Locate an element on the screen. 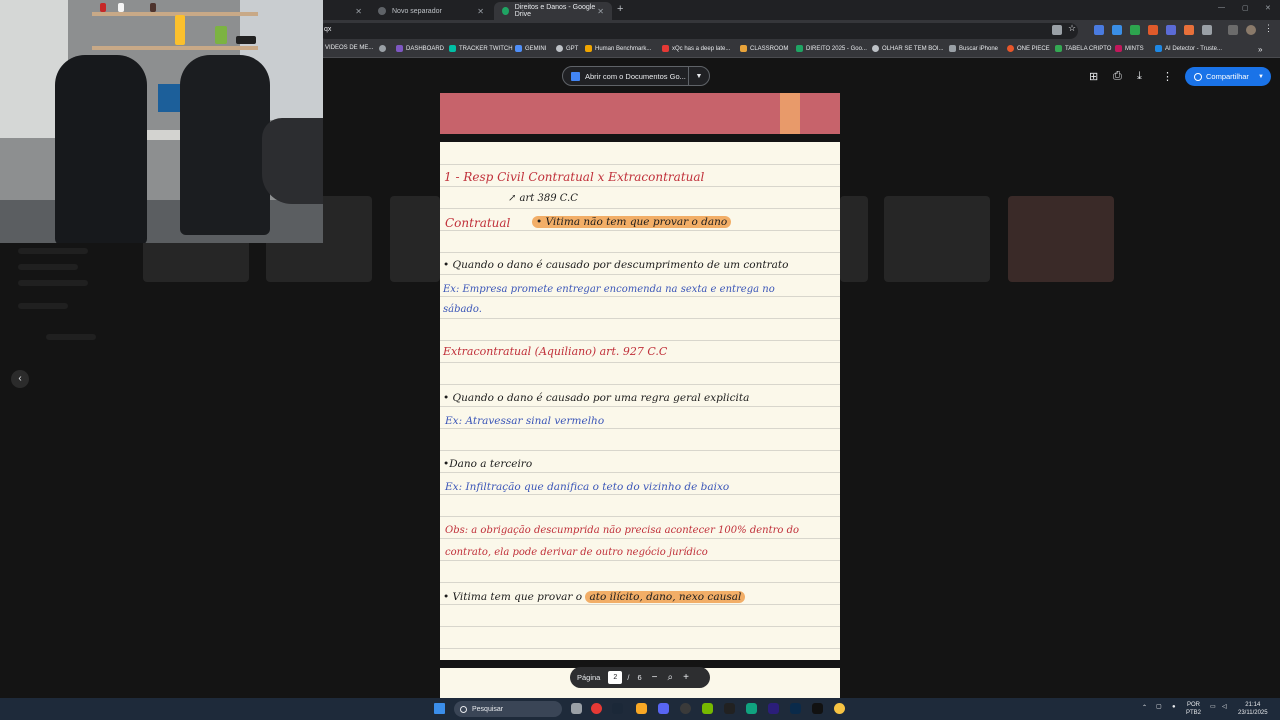 The image size is (1280, 720). bookmark-item: Buscar iPhone is located at coordinates (973, 48).